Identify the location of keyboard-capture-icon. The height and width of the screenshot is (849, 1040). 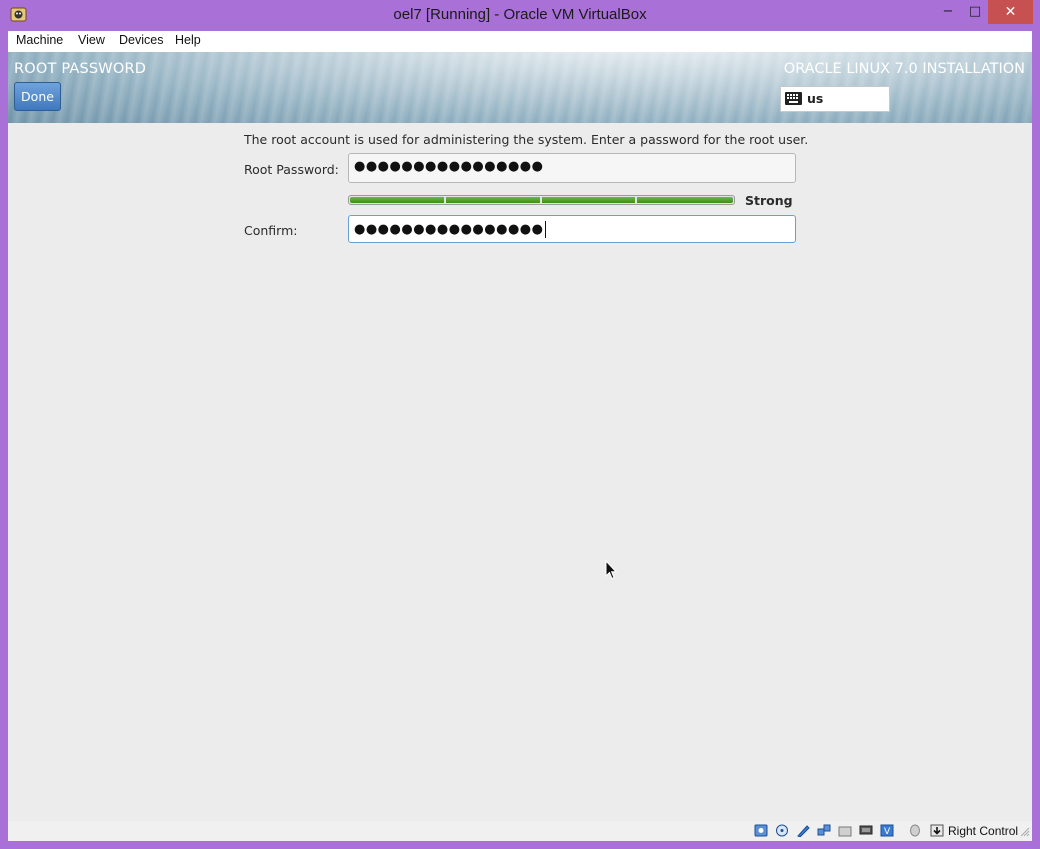
(937, 830).